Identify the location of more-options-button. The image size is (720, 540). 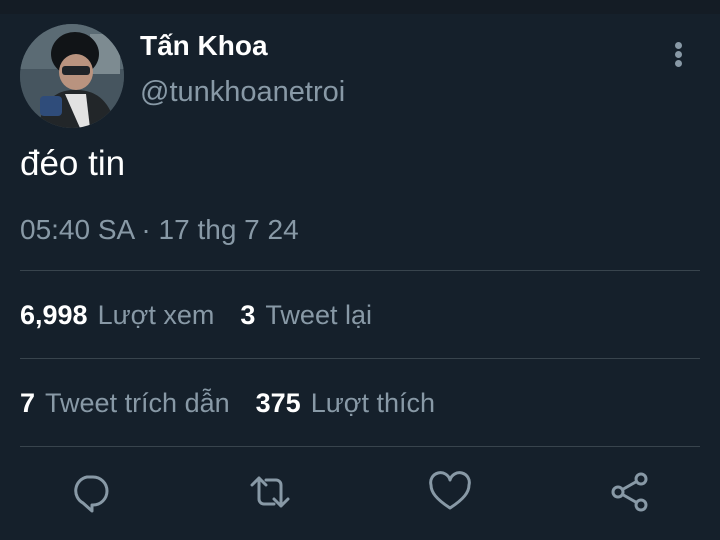
(678, 56).